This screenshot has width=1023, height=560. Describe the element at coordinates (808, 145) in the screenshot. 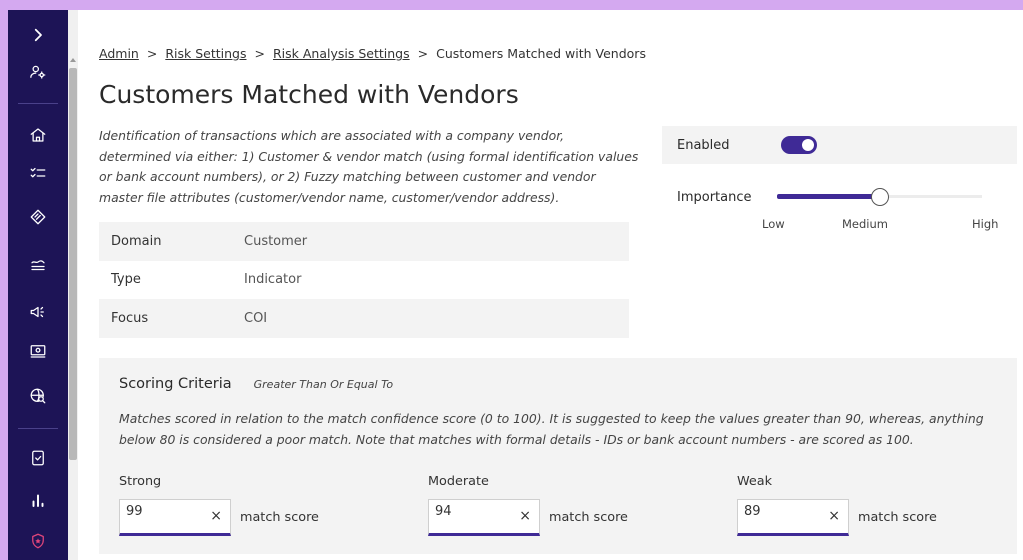

I see `toggle-knob` at that location.